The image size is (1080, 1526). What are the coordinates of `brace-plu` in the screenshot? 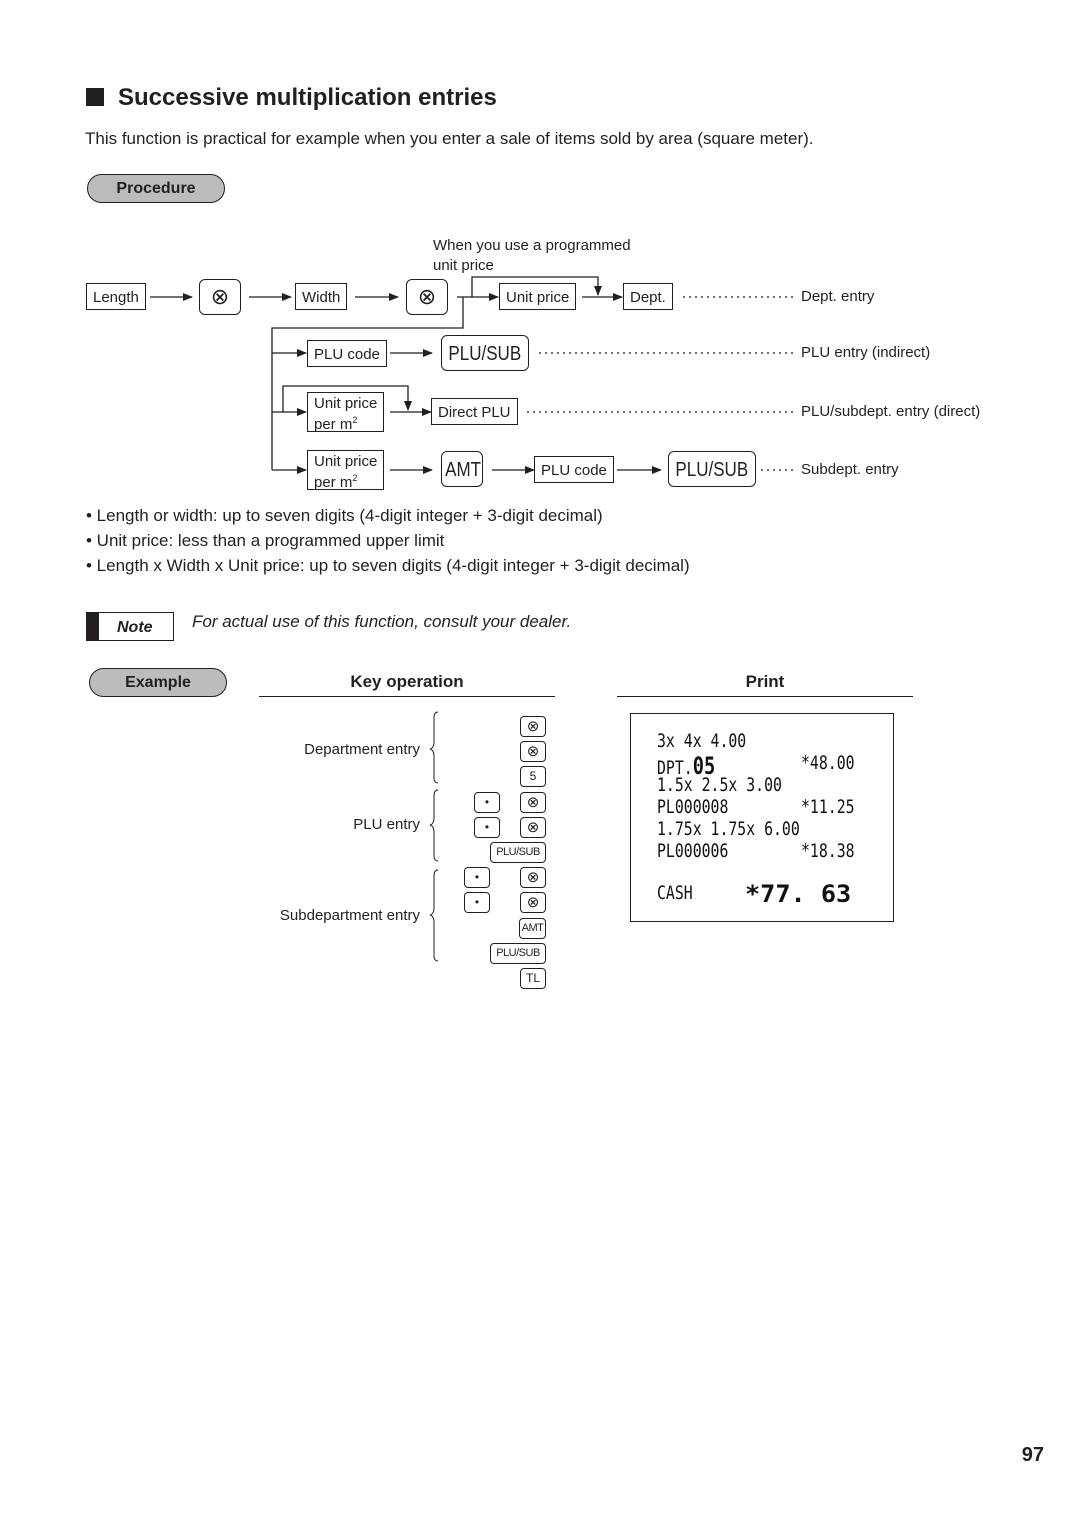 It's located at (434, 825).